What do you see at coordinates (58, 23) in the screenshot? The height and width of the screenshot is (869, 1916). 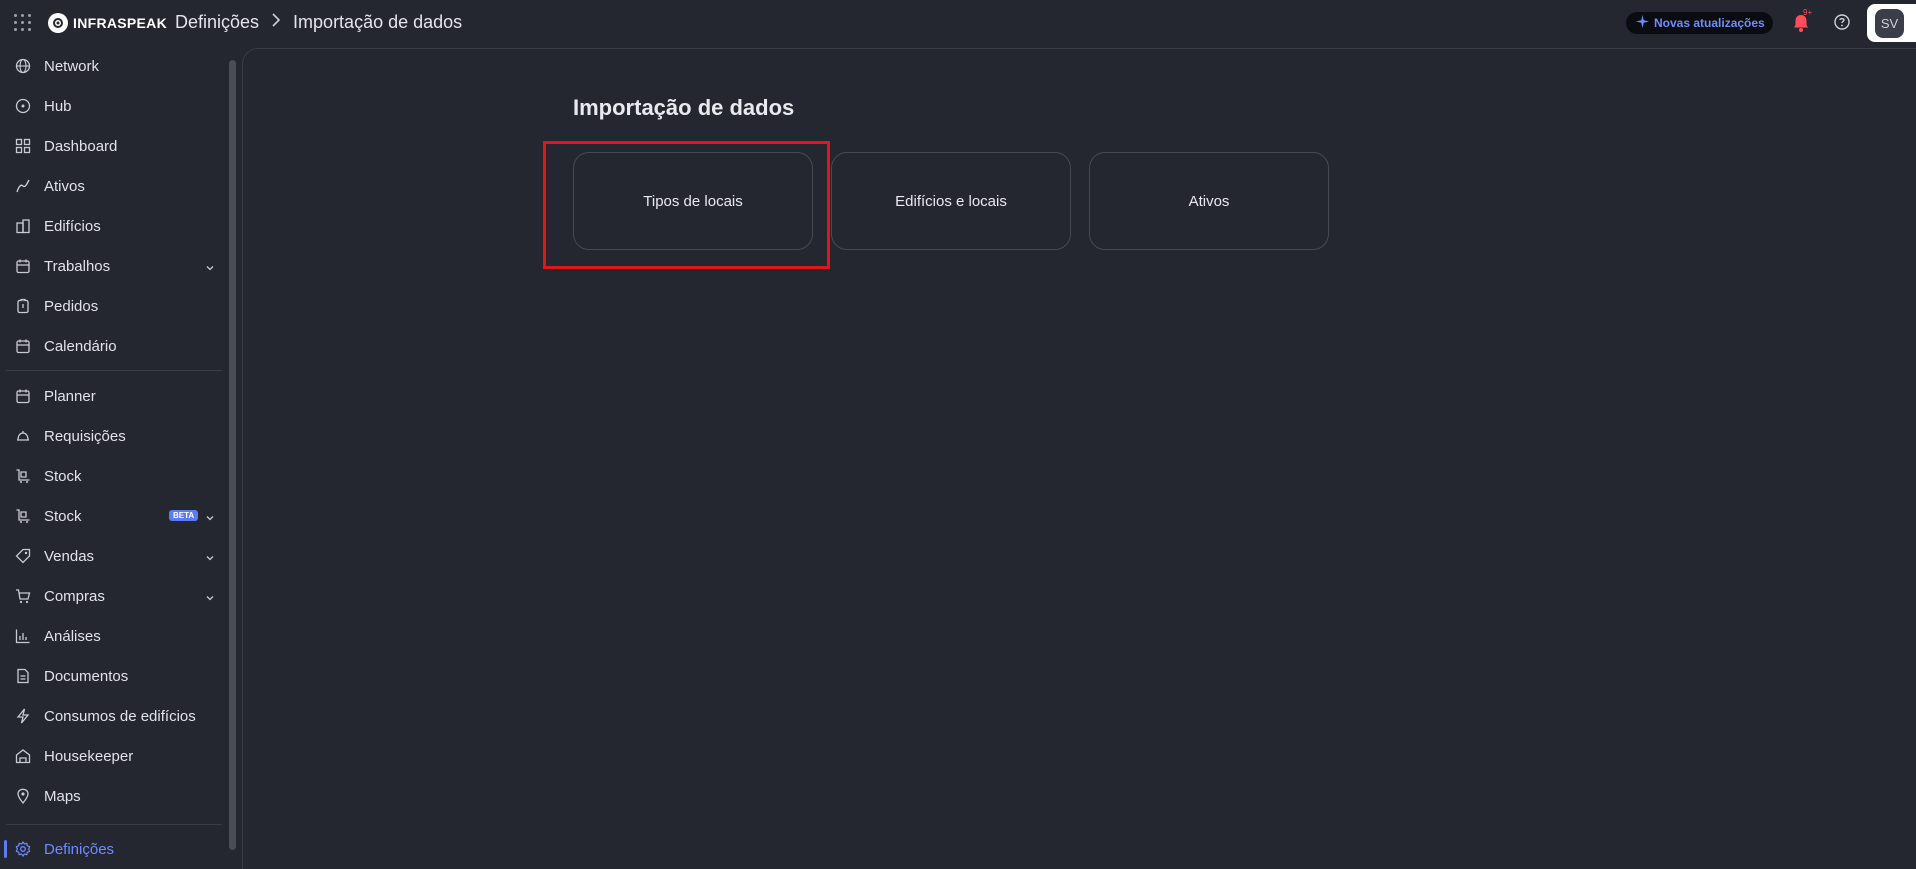 I see `infraspeak-logo-icon` at bounding box center [58, 23].